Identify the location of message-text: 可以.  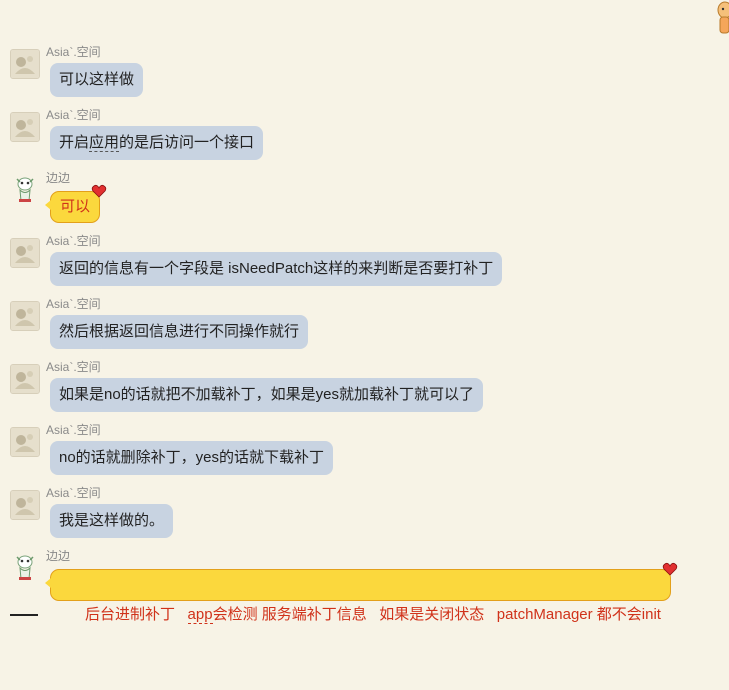
(75, 206).